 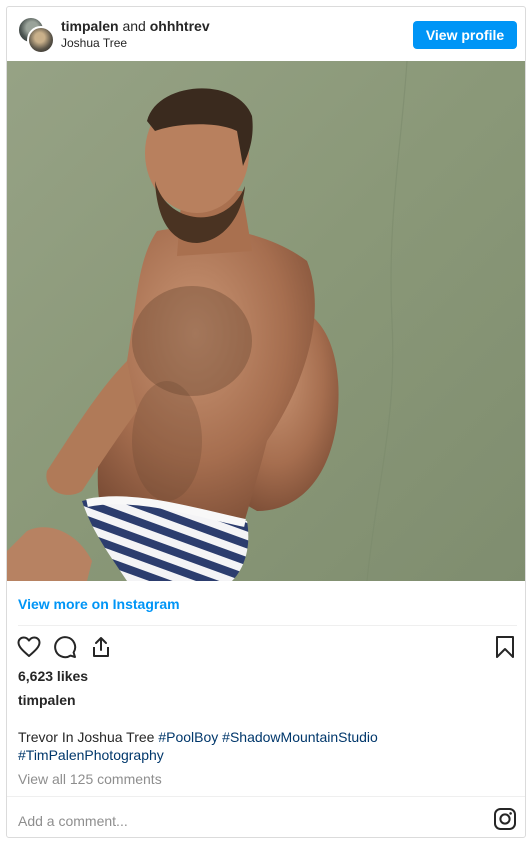 What do you see at coordinates (91, 755) in the screenshot?
I see `hashtag-link: #TimPalenPhotography` at bounding box center [91, 755].